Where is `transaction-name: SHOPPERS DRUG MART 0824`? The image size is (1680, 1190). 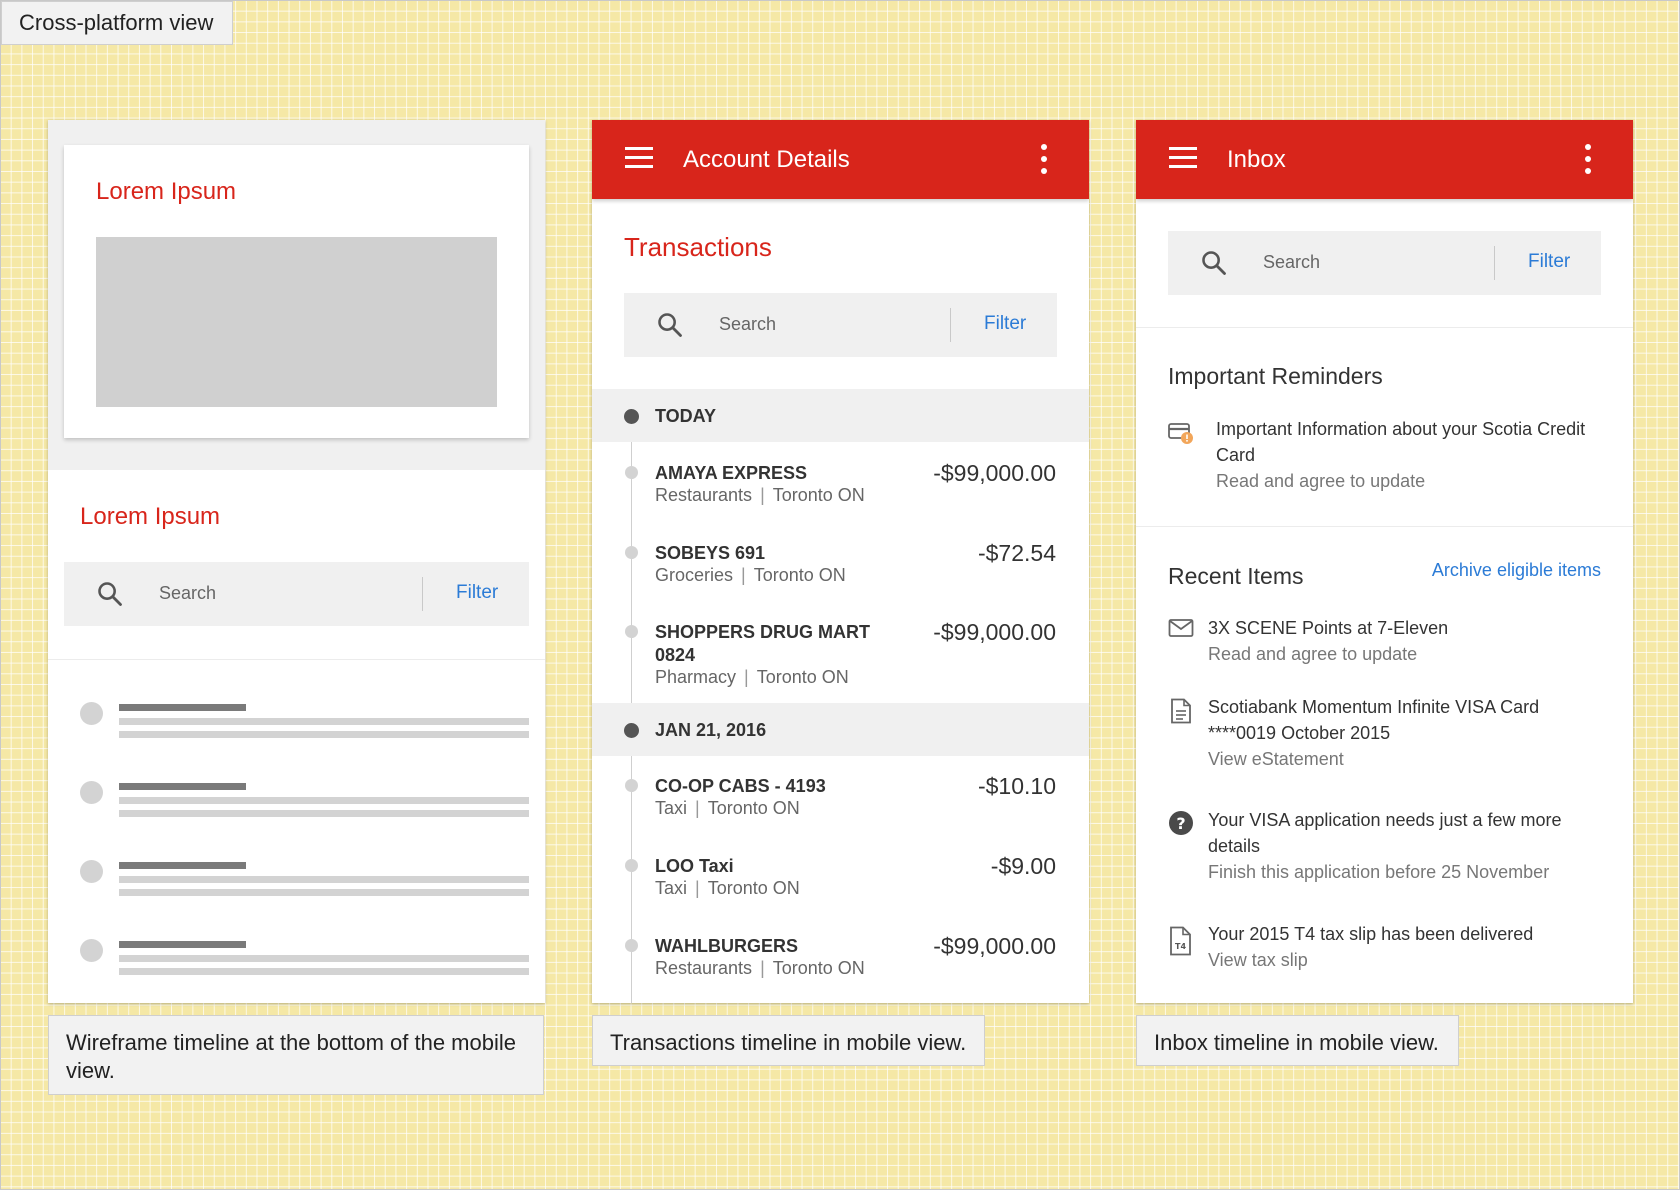 transaction-name: SHOPPERS DRUG MART 0824 is located at coordinates (763, 643).